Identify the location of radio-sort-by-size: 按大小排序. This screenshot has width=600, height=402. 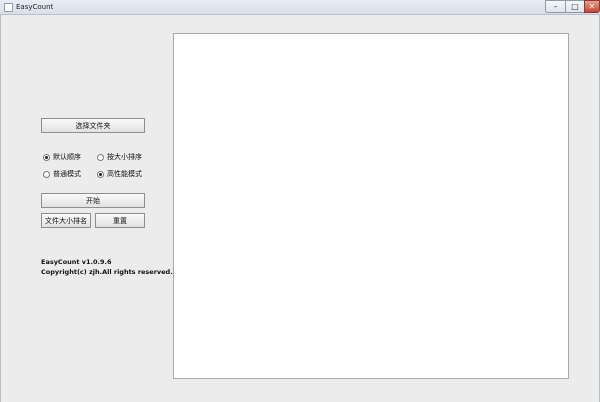
(119, 157).